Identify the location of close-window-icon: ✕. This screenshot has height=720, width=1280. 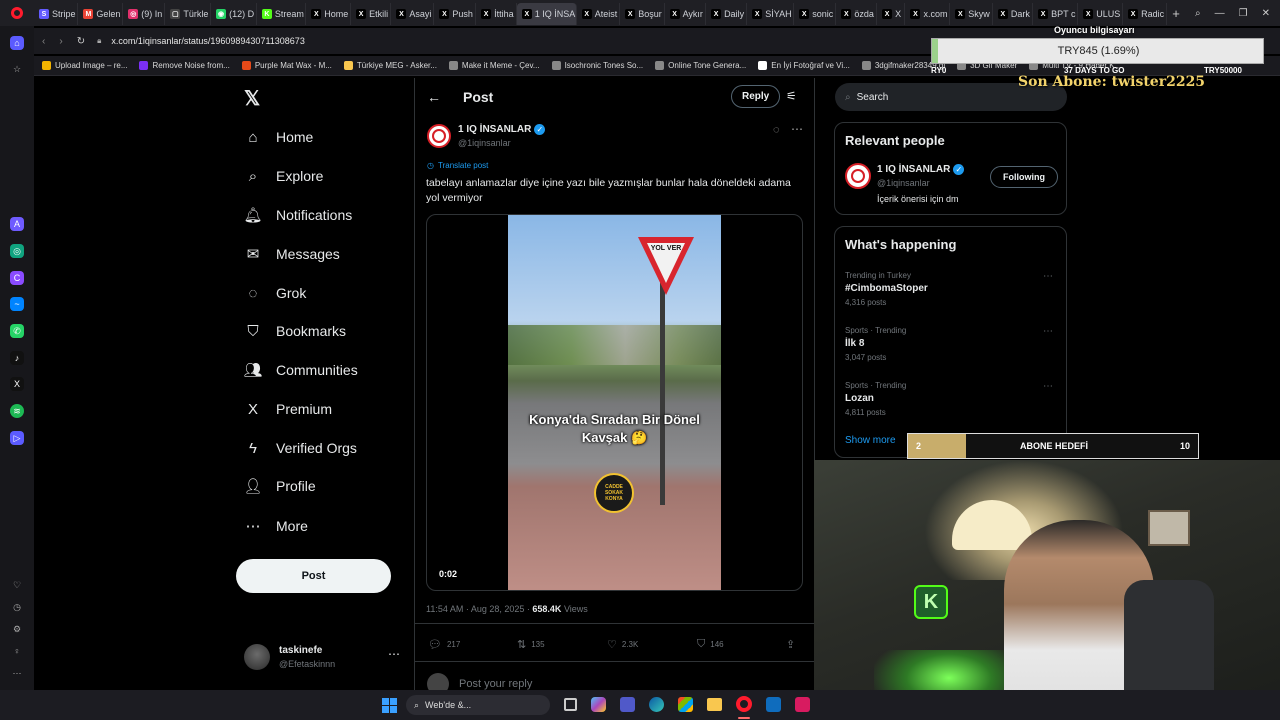
(1266, 13).